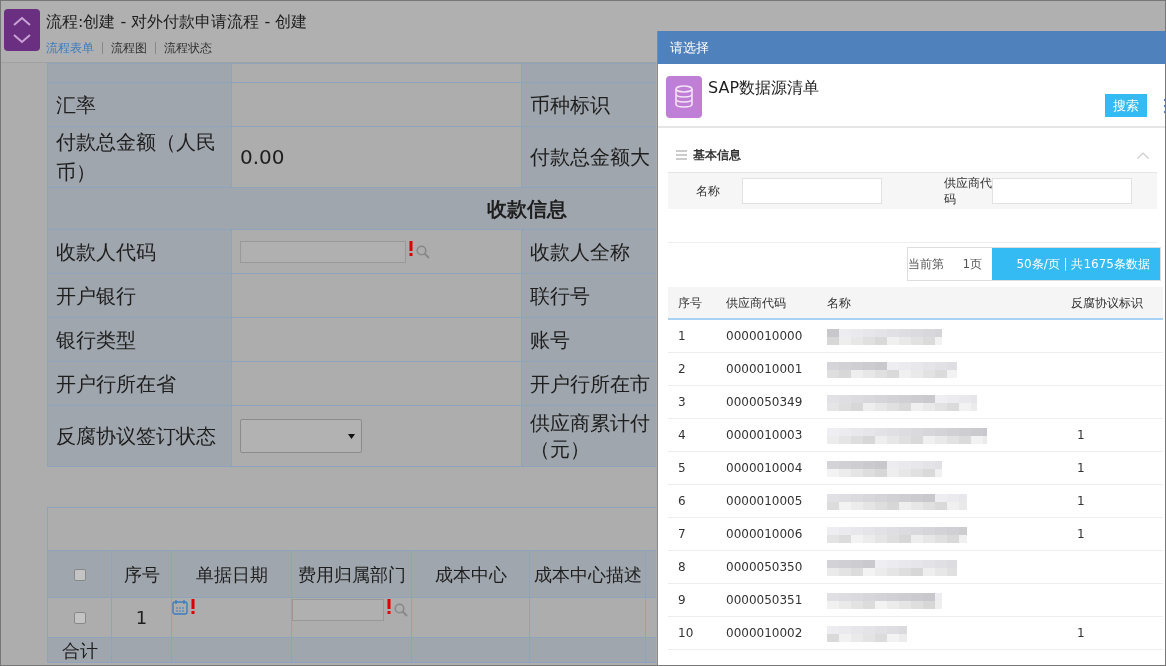  What do you see at coordinates (70, 48) in the screenshot?
I see `form-tab: 流程表单` at bounding box center [70, 48].